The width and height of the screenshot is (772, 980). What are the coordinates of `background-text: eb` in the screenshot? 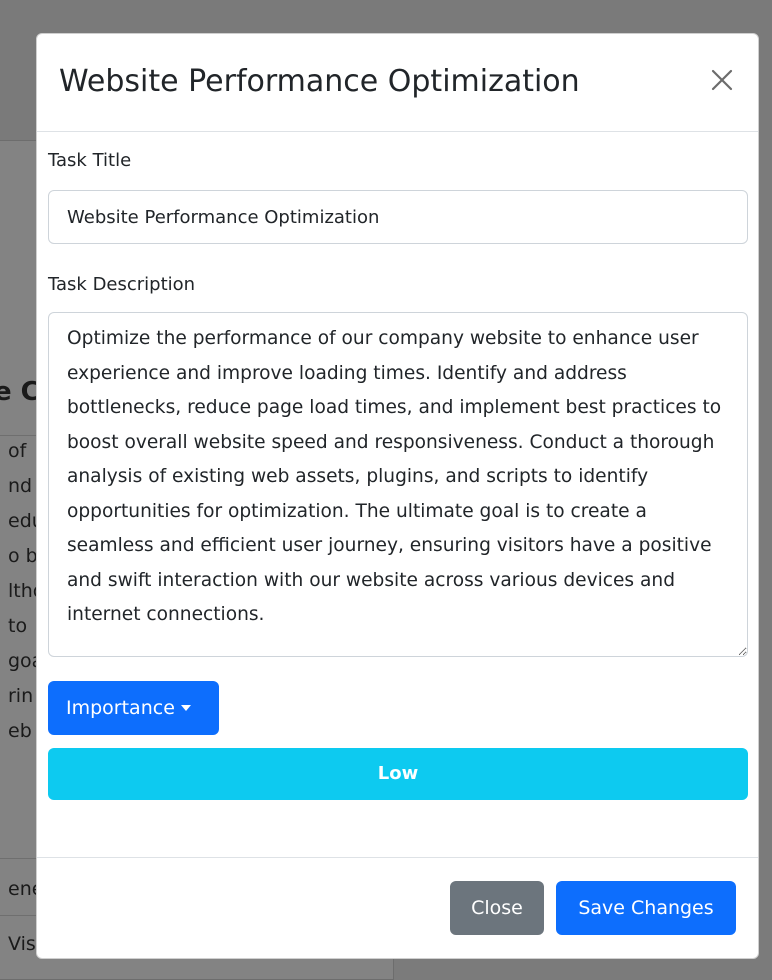 It's located at (20, 731).